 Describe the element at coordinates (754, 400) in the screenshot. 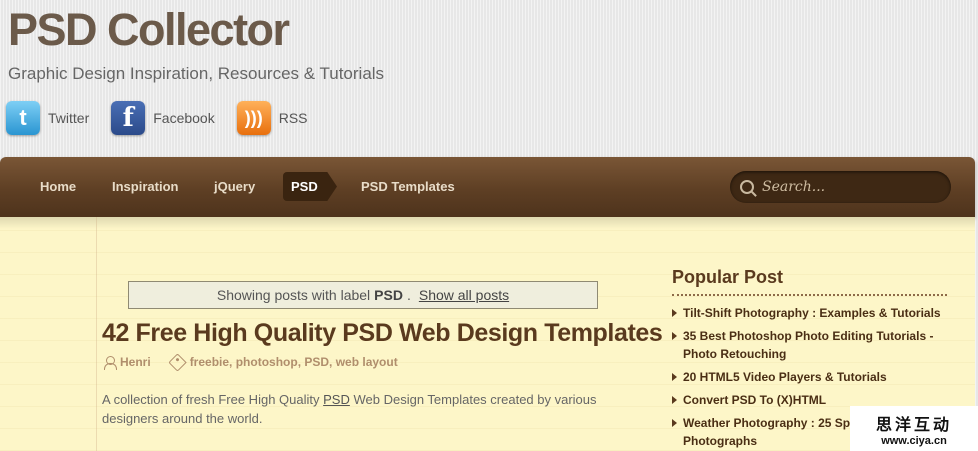

I see `popular-post-link: Convert PSD To (X)HTML` at that location.